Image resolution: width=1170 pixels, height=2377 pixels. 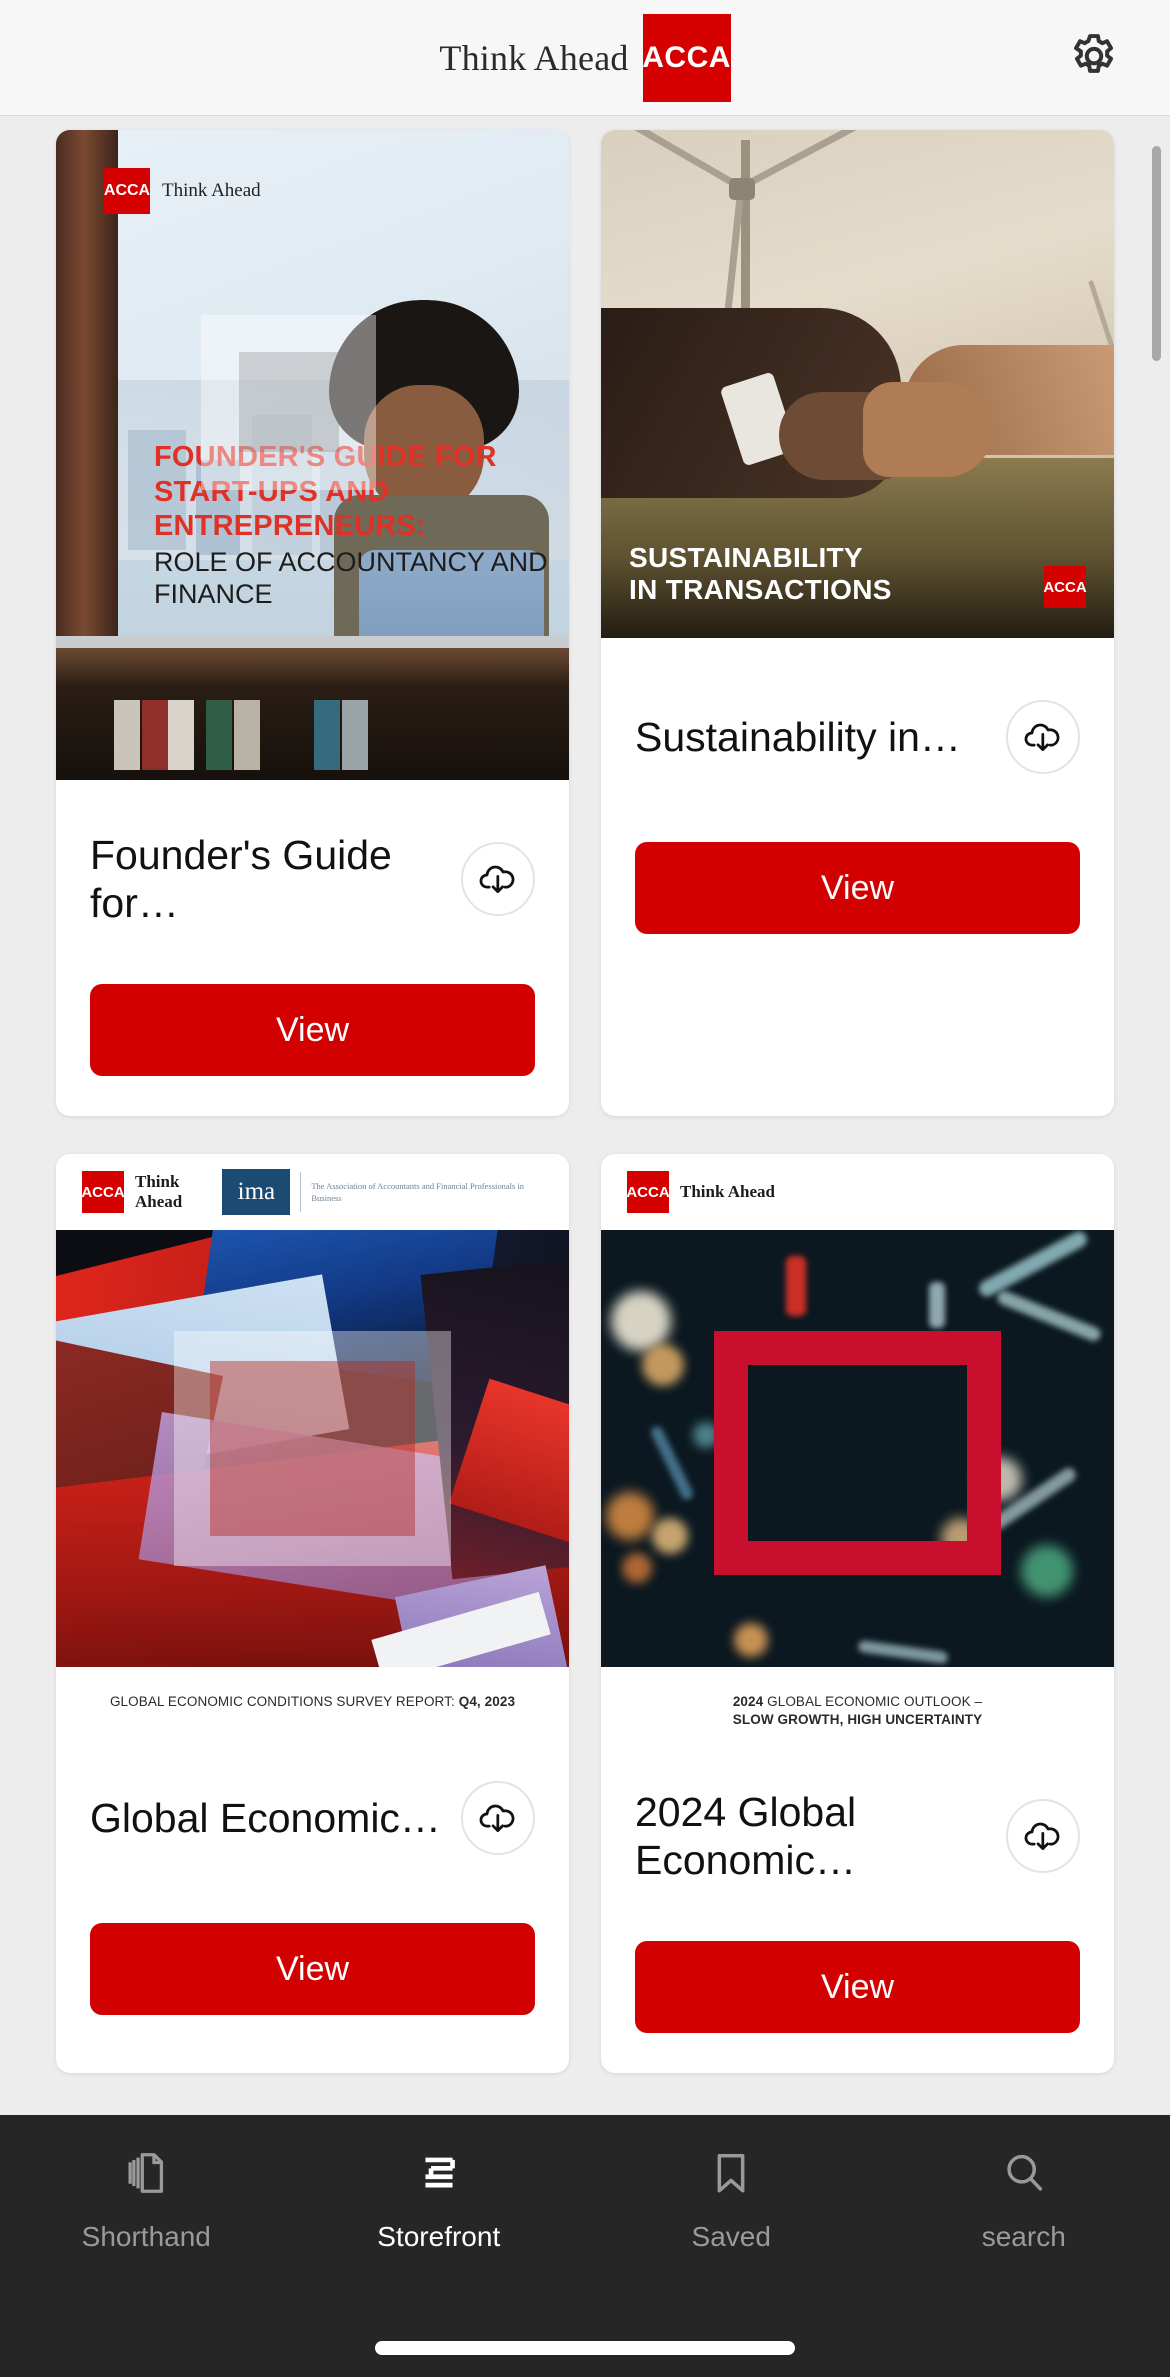 What do you see at coordinates (439, 2236) in the screenshot?
I see `tab-label: Storefront` at bounding box center [439, 2236].